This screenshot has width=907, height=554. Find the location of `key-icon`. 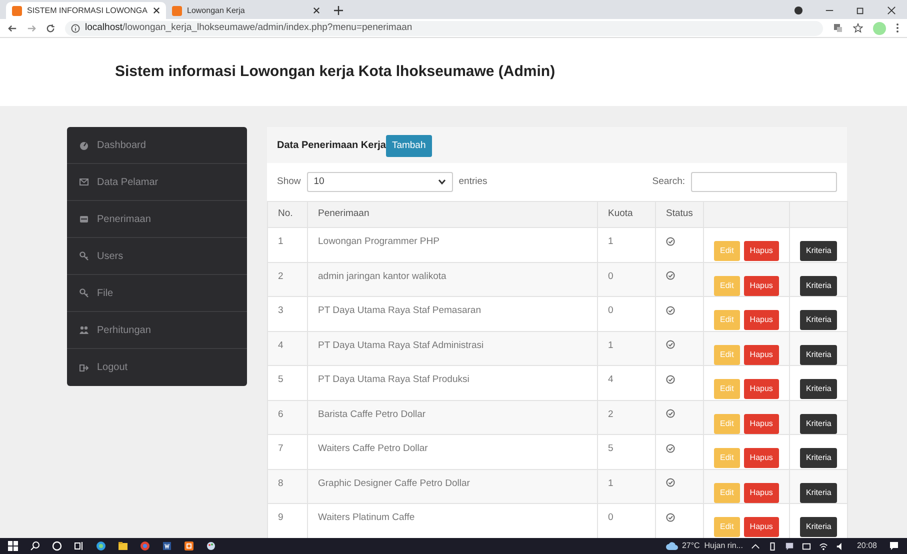

key-icon is located at coordinates (84, 256).